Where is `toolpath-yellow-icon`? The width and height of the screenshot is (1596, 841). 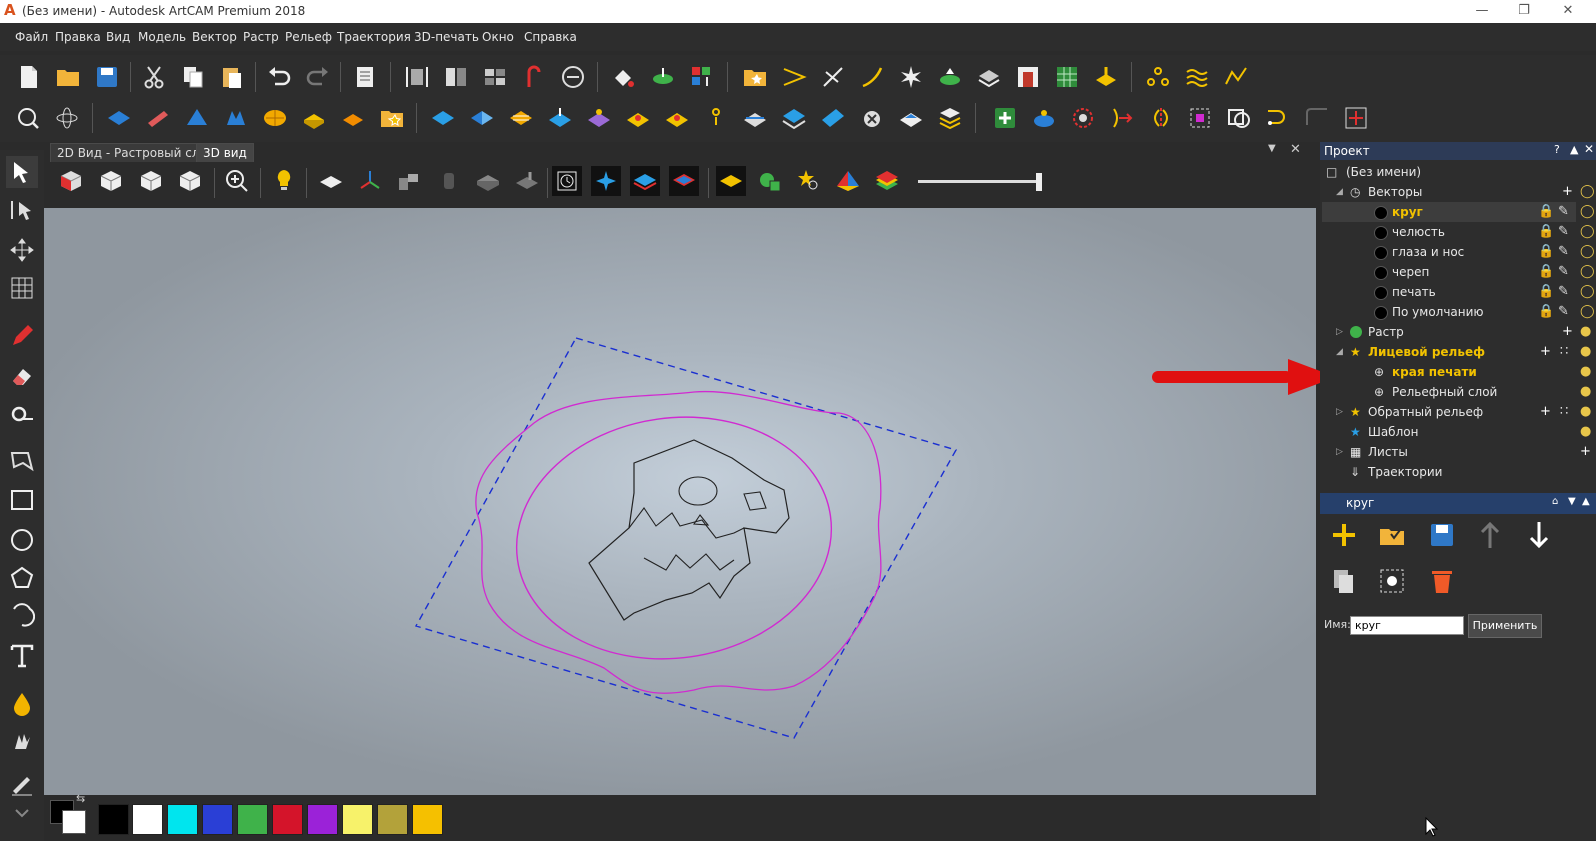
toolpath-yellow-icon is located at coordinates (1106, 77).